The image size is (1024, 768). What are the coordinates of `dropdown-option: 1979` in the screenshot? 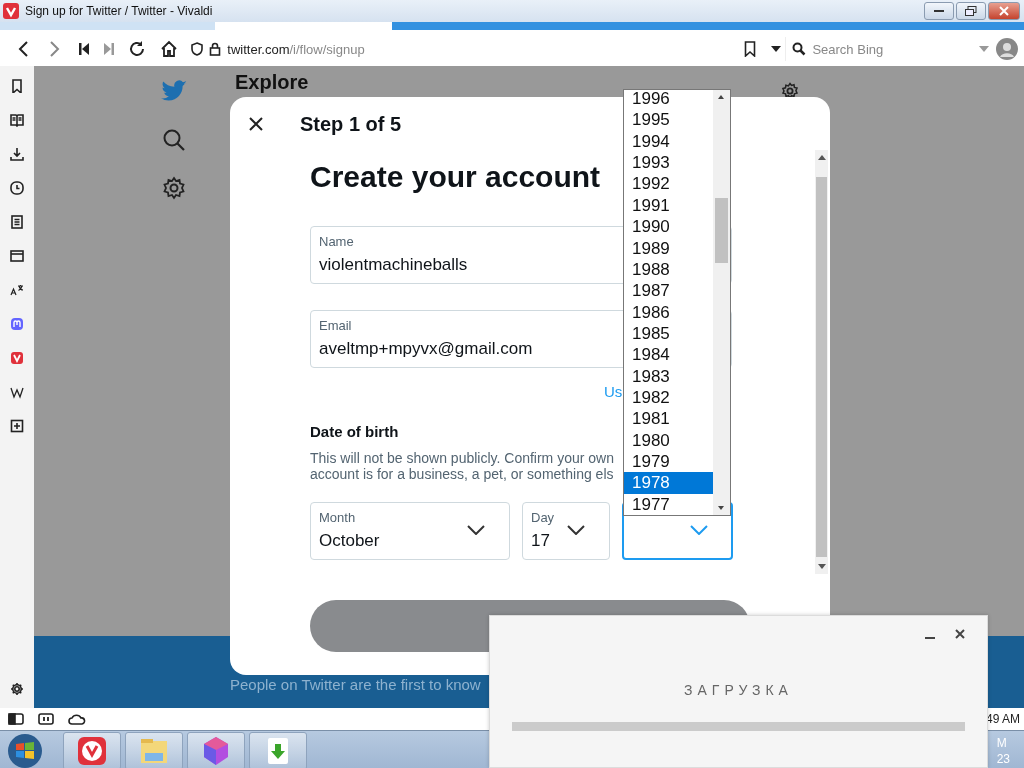 It's located at (668, 462).